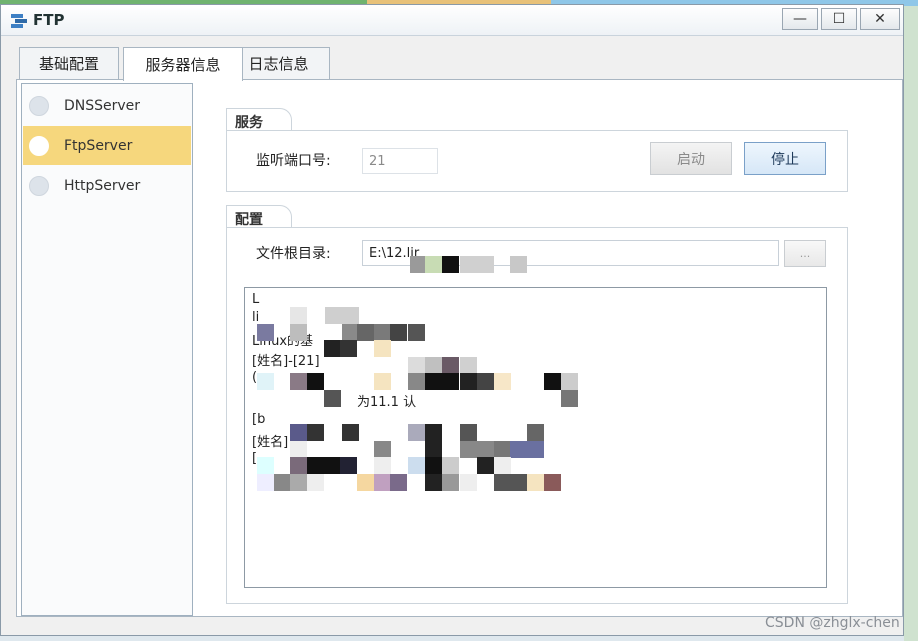  I want to click on server-item-dns: DNSServer, so click(107, 105).